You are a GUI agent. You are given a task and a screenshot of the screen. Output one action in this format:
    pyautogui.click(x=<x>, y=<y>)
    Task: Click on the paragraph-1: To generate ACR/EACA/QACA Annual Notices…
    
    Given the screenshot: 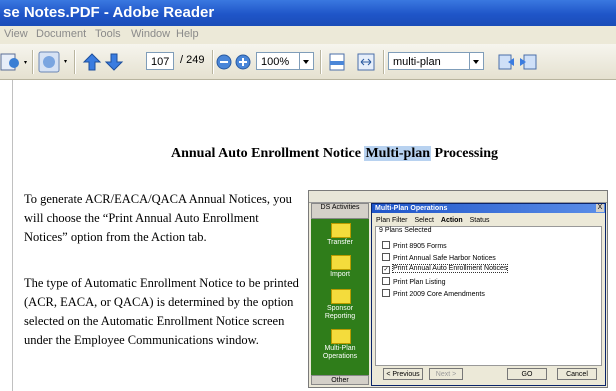 What is the action you would take?
    pyautogui.click(x=158, y=218)
    